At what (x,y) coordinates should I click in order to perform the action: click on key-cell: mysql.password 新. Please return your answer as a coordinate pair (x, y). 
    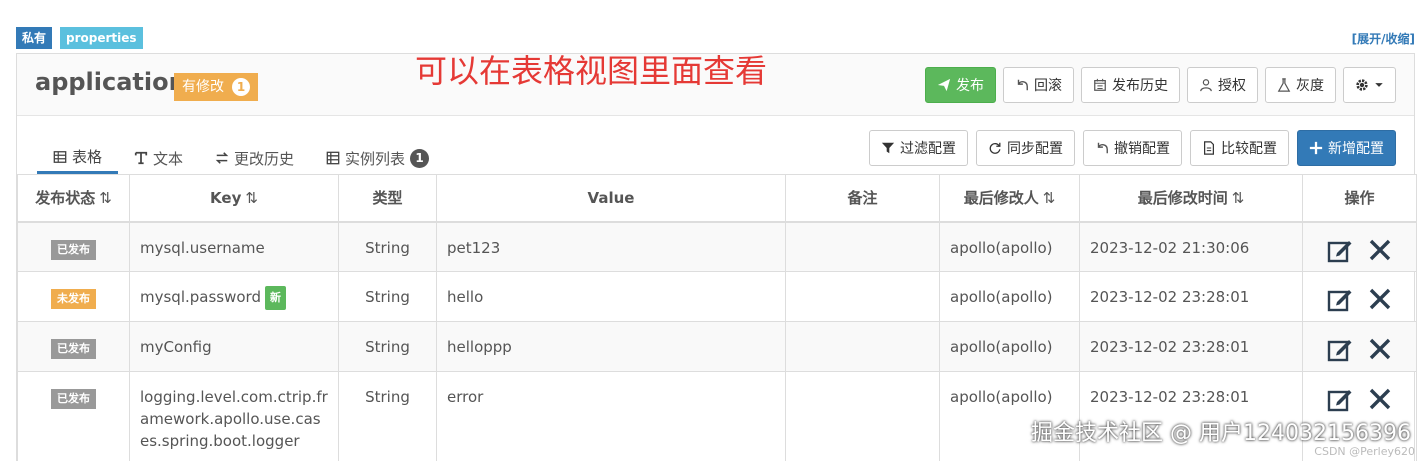
    Looking at the image, I should click on (234, 296).